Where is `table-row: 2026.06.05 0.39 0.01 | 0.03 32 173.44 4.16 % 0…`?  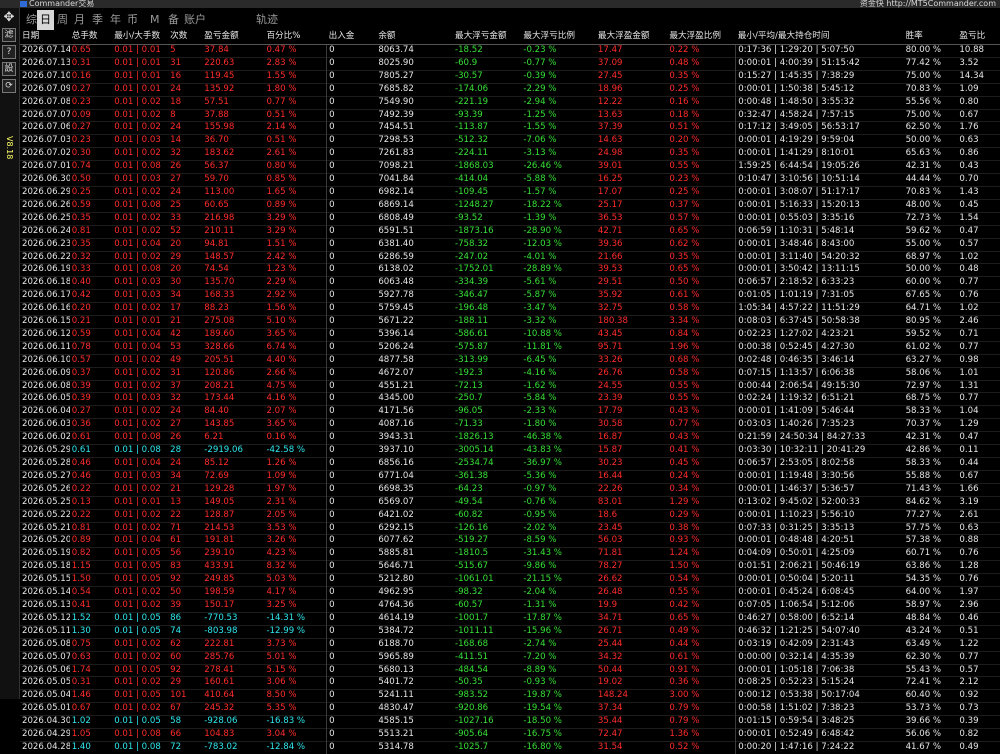 table-row: 2026.06.05 0.39 0.01 | 0.03 32 173.44 4.16 % 0… is located at coordinates (510, 399).